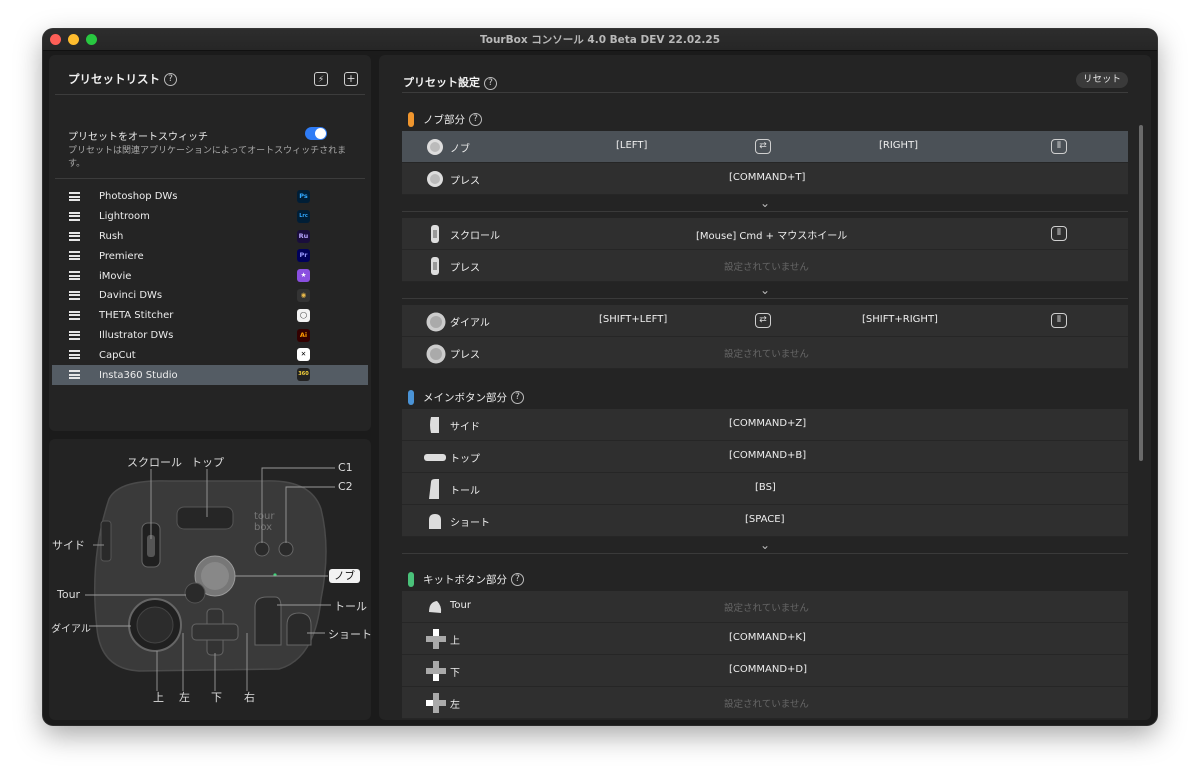  I want to click on preset-name: Lightroom, so click(124, 217).